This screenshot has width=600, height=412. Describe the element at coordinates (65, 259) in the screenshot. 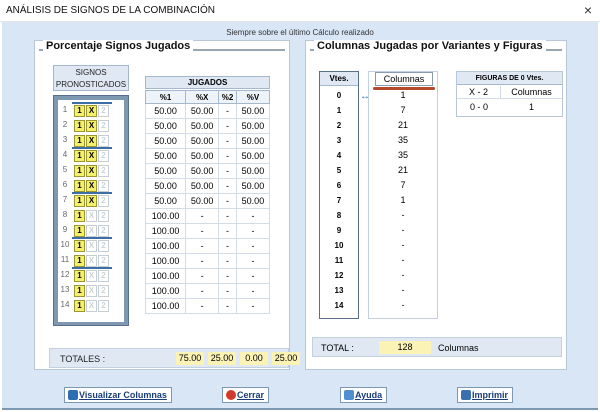

I see `signos-row-number: 11` at that location.